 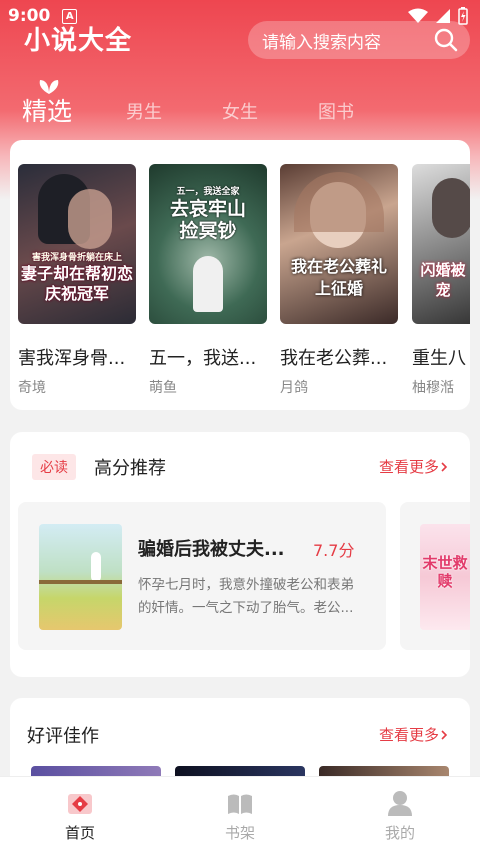 What do you see at coordinates (336, 111) in the screenshot?
I see `tab-books: 图书` at bounding box center [336, 111].